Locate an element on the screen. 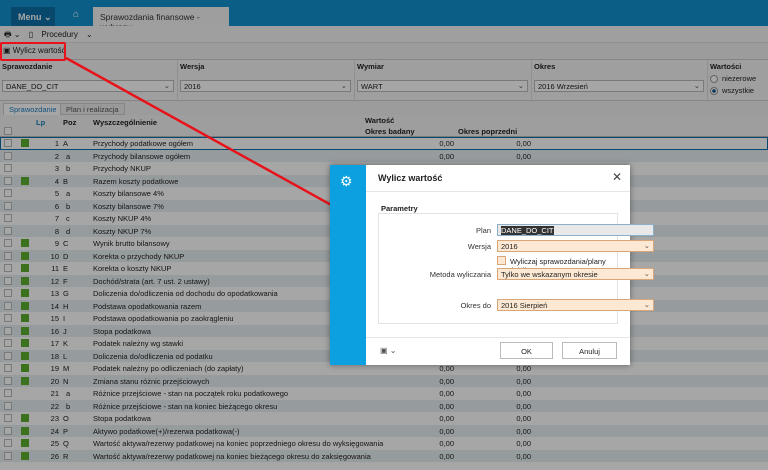 The height and width of the screenshot is (470, 768). close-icon: ✕ is located at coordinates (617, 177).